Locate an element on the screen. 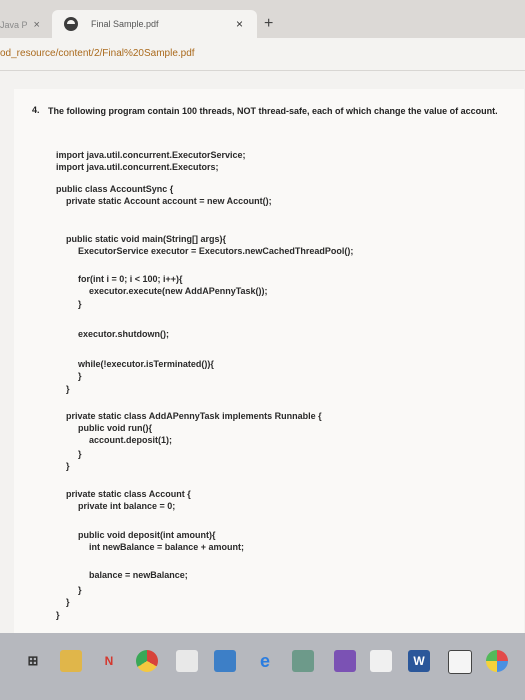  code-line: public void deposit(int amount){ is located at coordinates (147, 535).